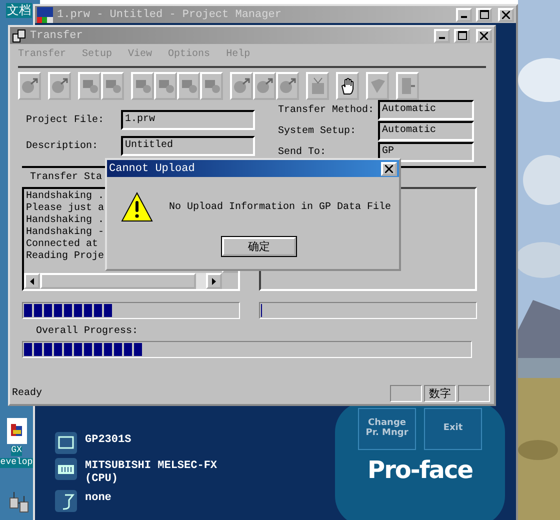 The width and height of the screenshot is (560, 520). What do you see at coordinates (318, 131) in the screenshot?
I see `field-label: System Setup:` at bounding box center [318, 131].